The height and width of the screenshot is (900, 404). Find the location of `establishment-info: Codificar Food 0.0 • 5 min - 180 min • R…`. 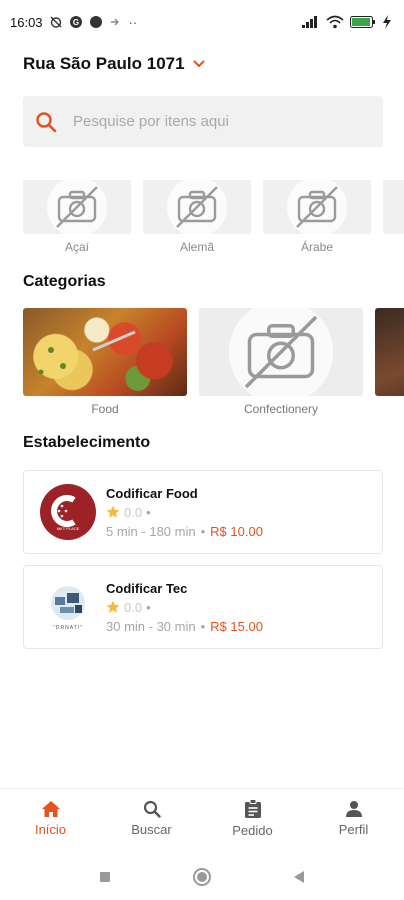

establishment-info: Codificar Food 0.0 • 5 min - 180 min • R… is located at coordinates (184, 512).